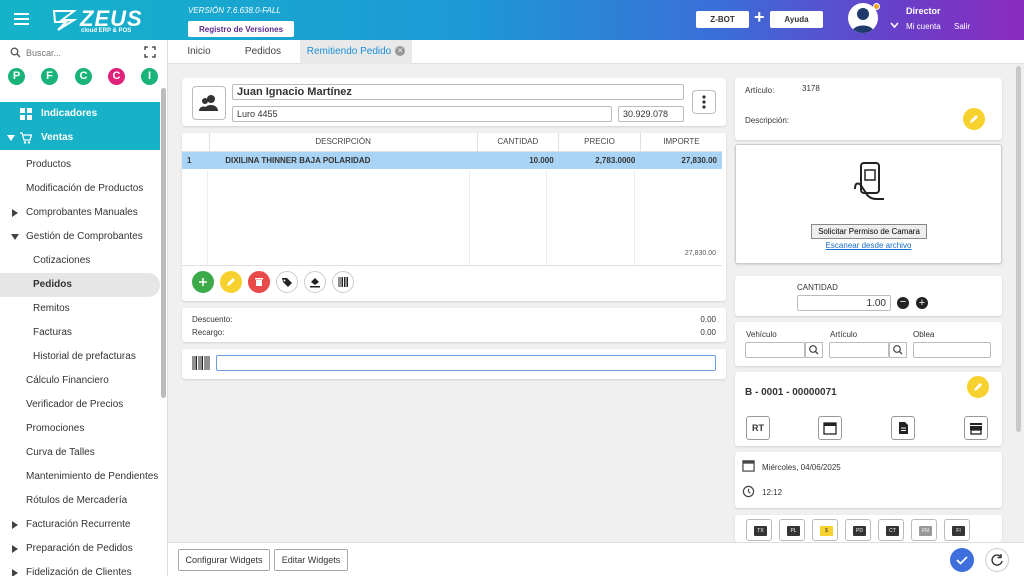  Describe the element at coordinates (898, 350) in the screenshot. I see `articulo-search-button` at that location.